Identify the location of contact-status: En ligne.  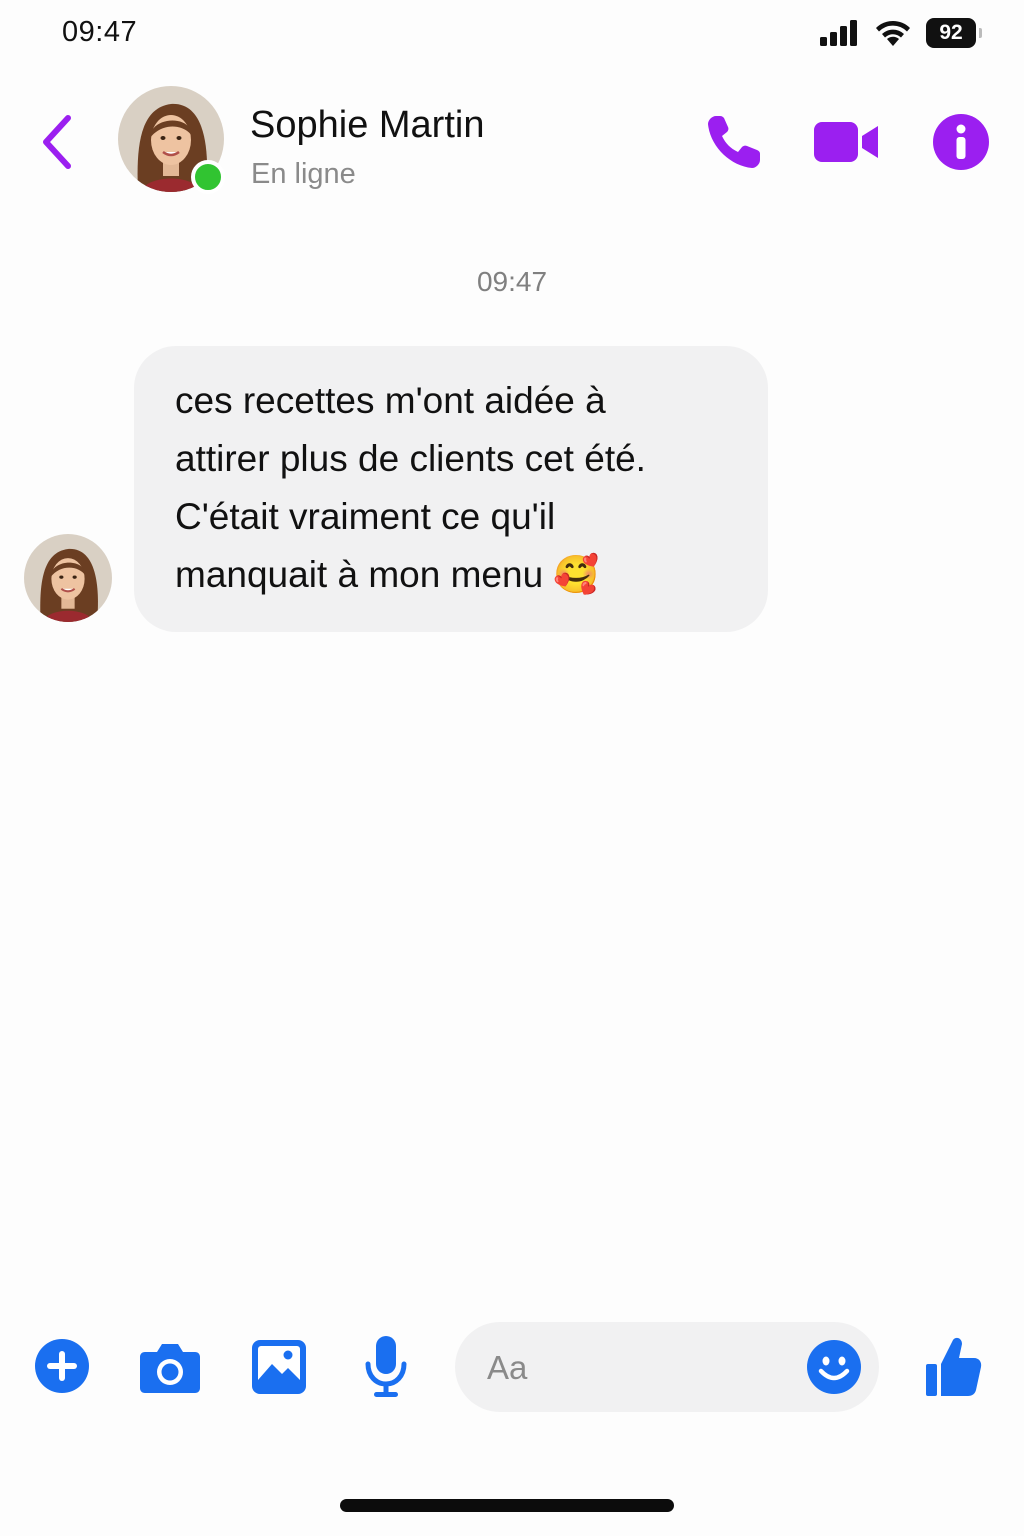
(303, 174).